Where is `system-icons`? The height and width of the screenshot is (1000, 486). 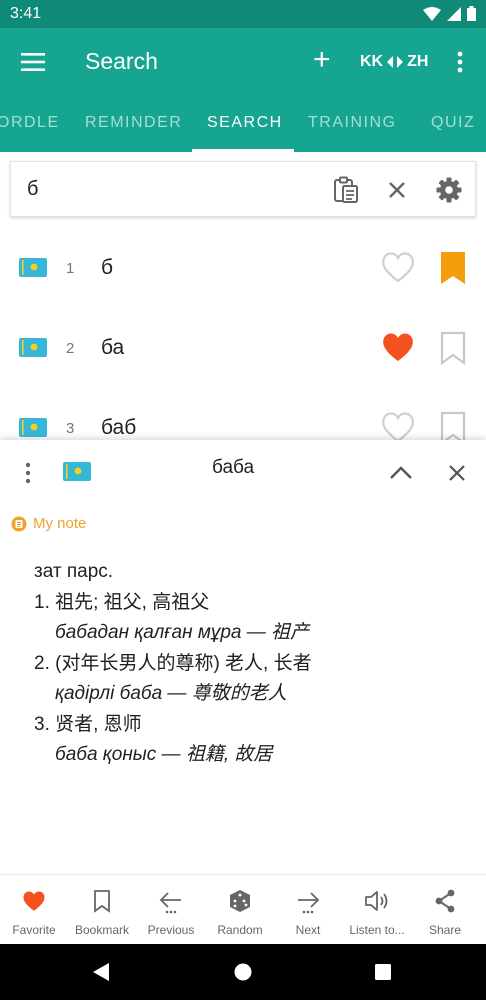 system-icons is located at coordinates (449, 13).